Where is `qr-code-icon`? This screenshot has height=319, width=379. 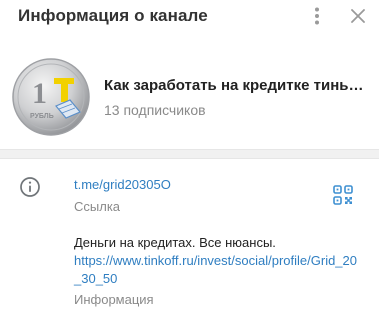
qr-code-icon is located at coordinates (343, 195).